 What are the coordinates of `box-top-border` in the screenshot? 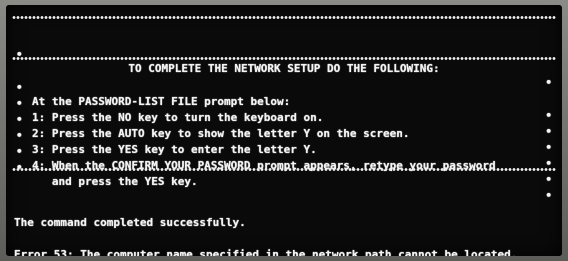 It's located at (284, 17).